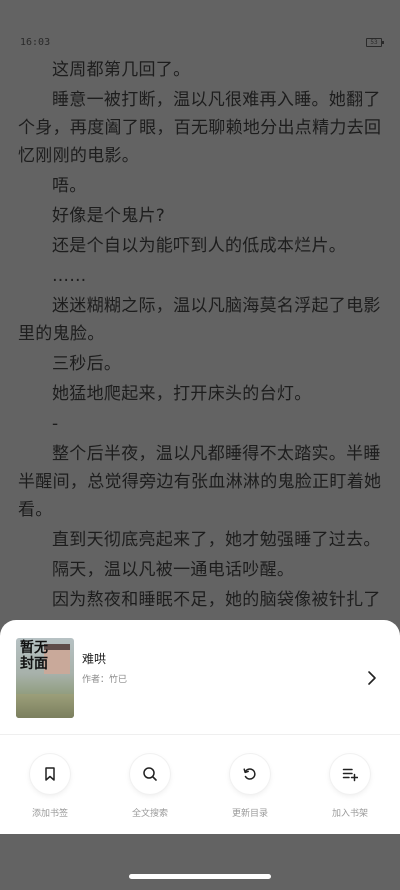  Describe the element at coordinates (105, 680) in the screenshot. I see `book-author: 作者：竹已` at that location.